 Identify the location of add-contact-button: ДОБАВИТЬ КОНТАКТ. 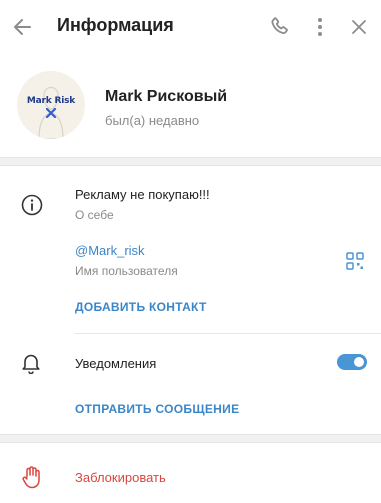
(141, 307).